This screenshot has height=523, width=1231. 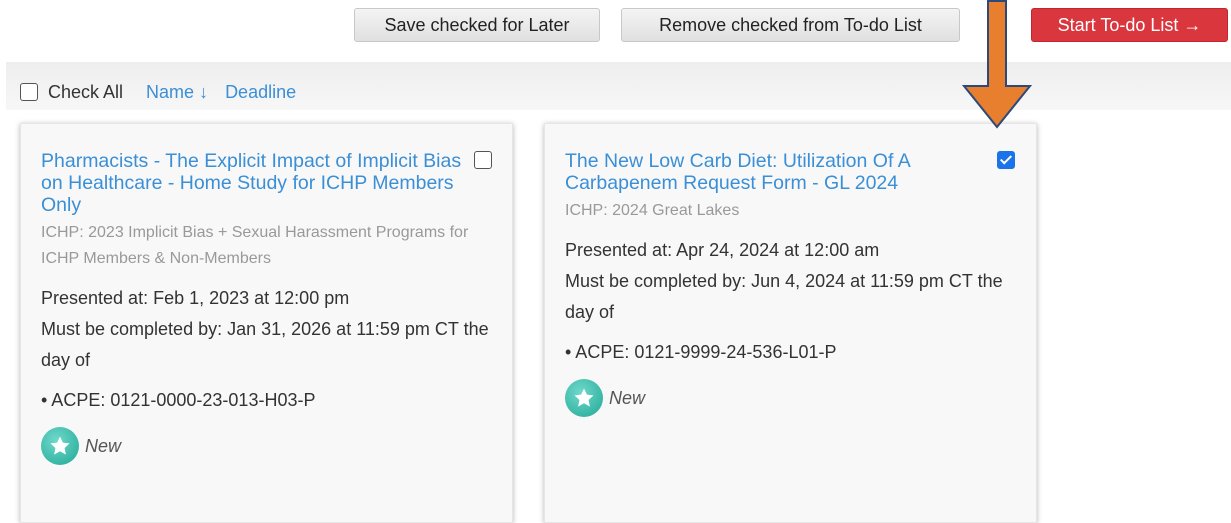 I want to click on list-toolbar: Check All Name ↓ Deadline, so click(x=166, y=92).